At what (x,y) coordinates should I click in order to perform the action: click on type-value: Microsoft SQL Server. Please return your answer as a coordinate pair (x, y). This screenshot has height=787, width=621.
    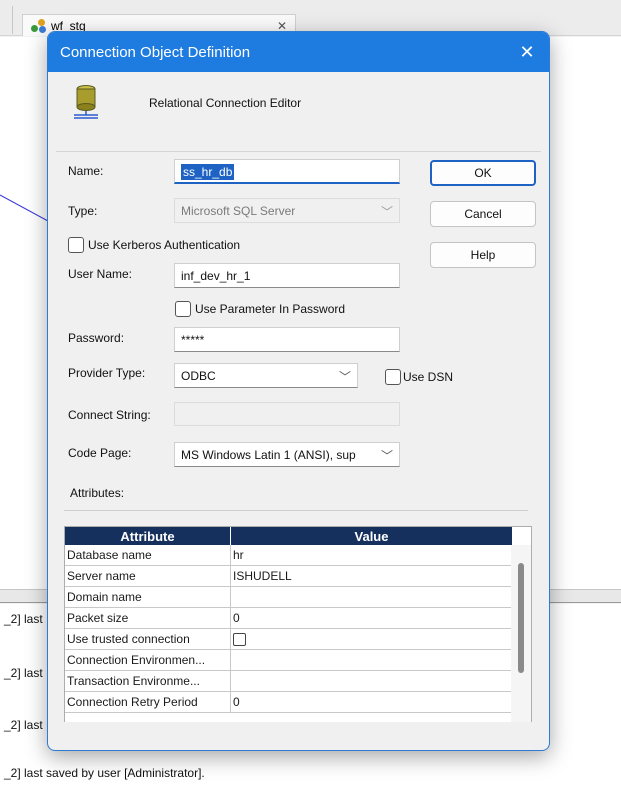
    Looking at the image, I should click on (238, 211).